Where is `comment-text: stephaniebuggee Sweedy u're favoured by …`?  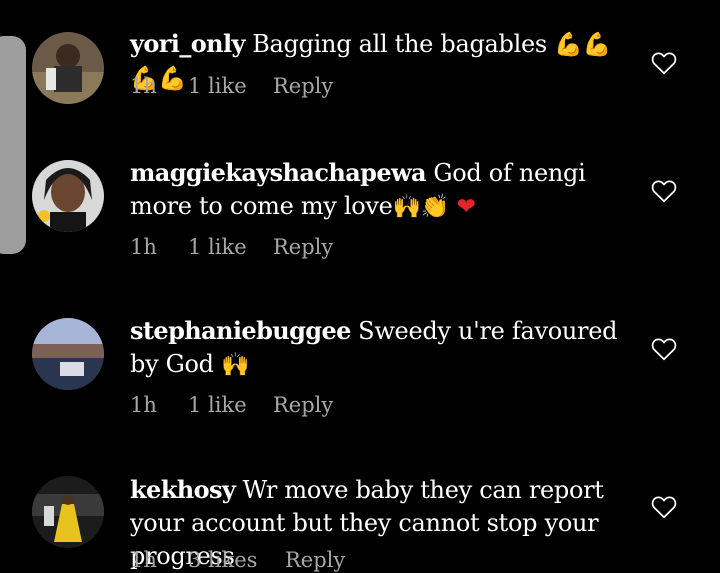
comment-text: stephaniebuggee Sweedy u're favoured by … is located at coordinates (377, 348).